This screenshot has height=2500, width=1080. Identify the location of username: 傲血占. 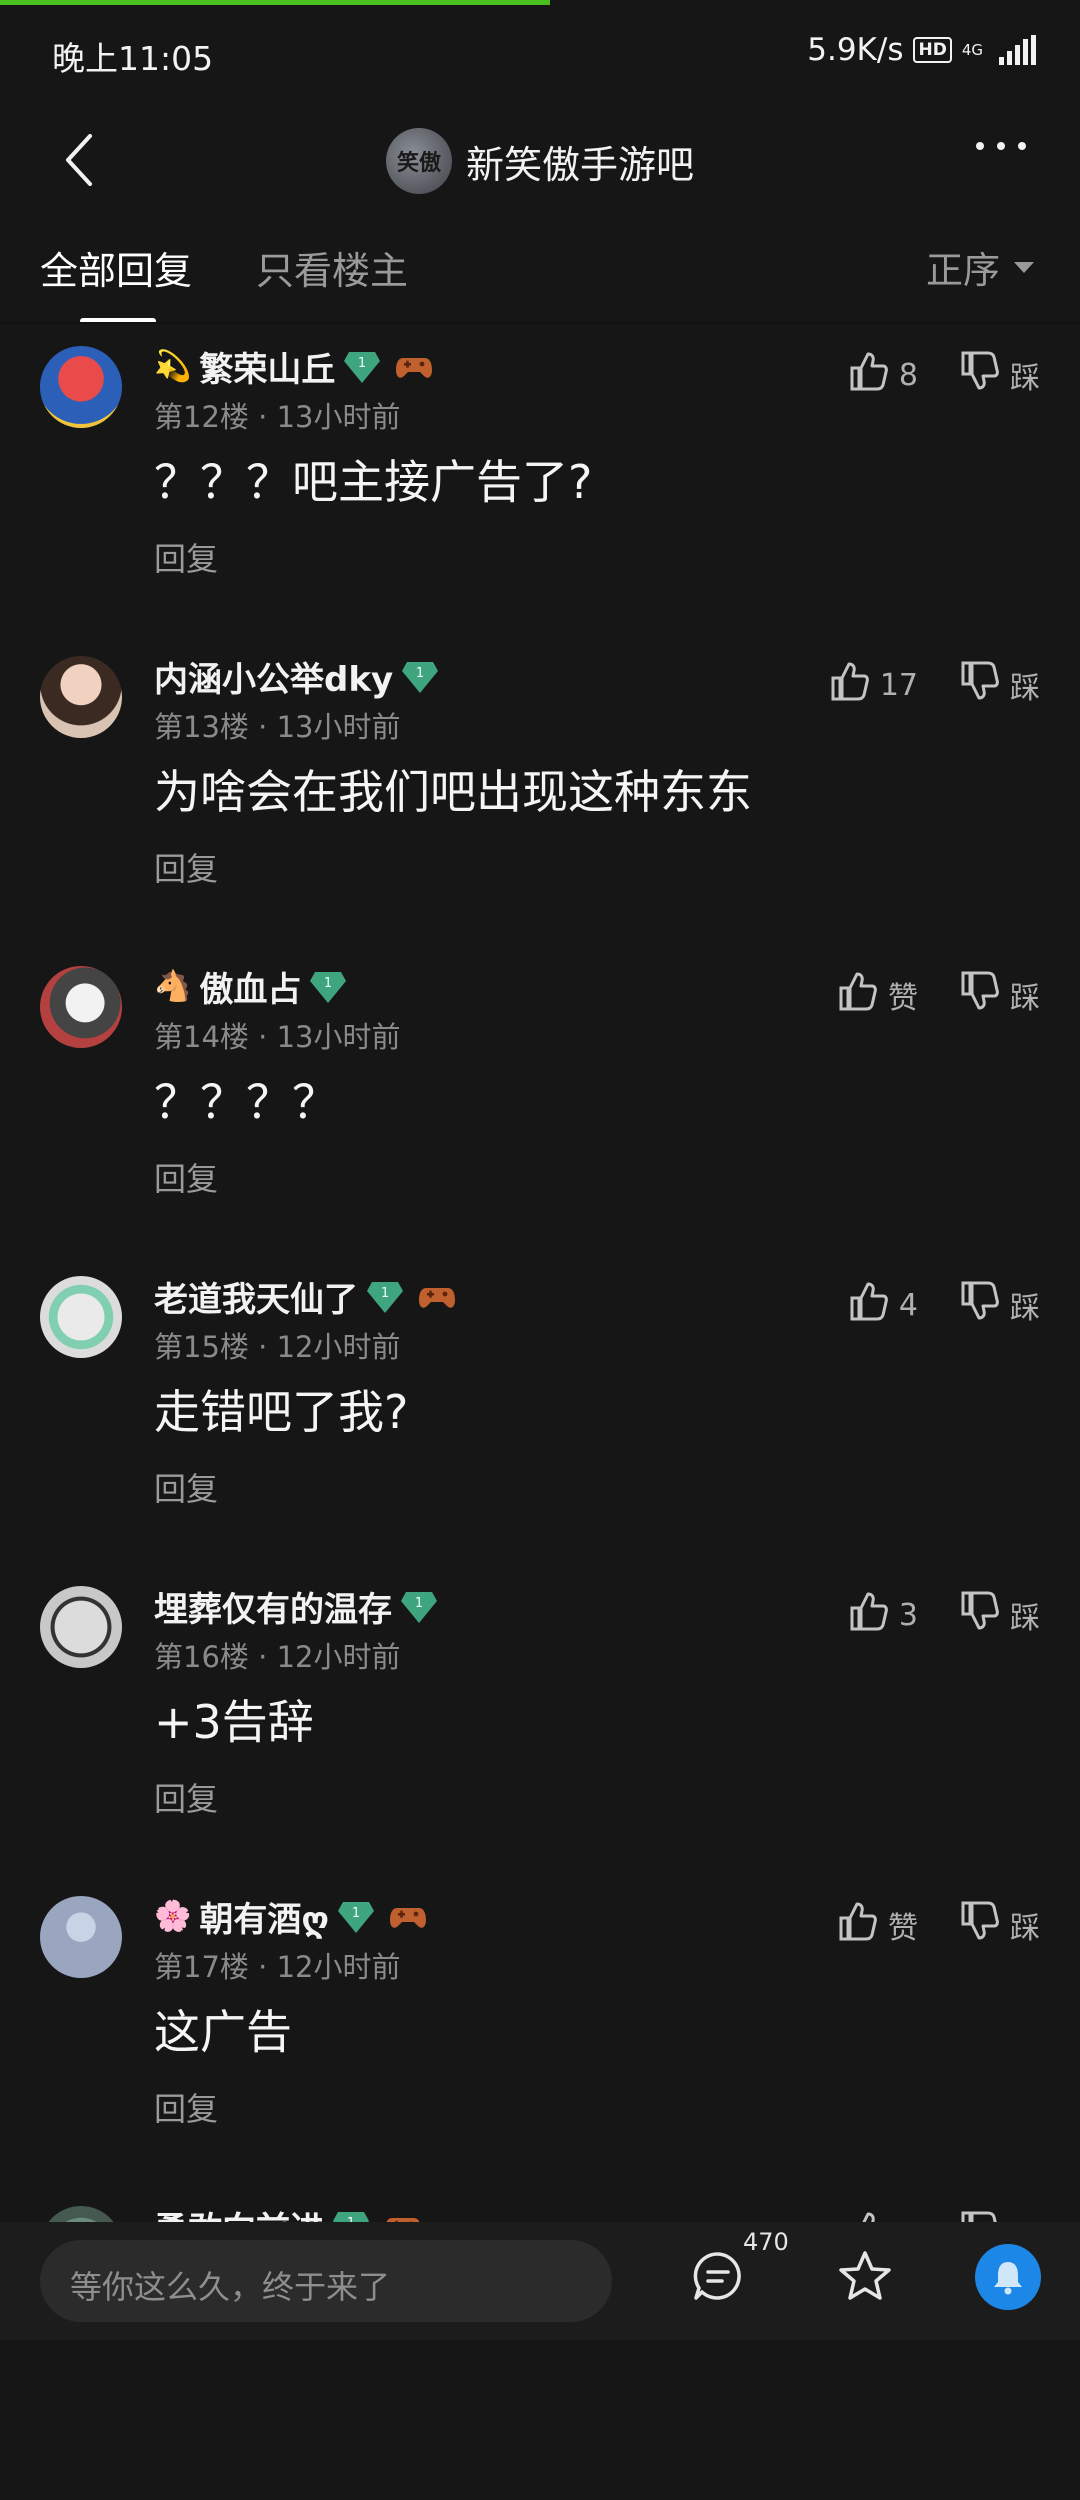
(250, 986).